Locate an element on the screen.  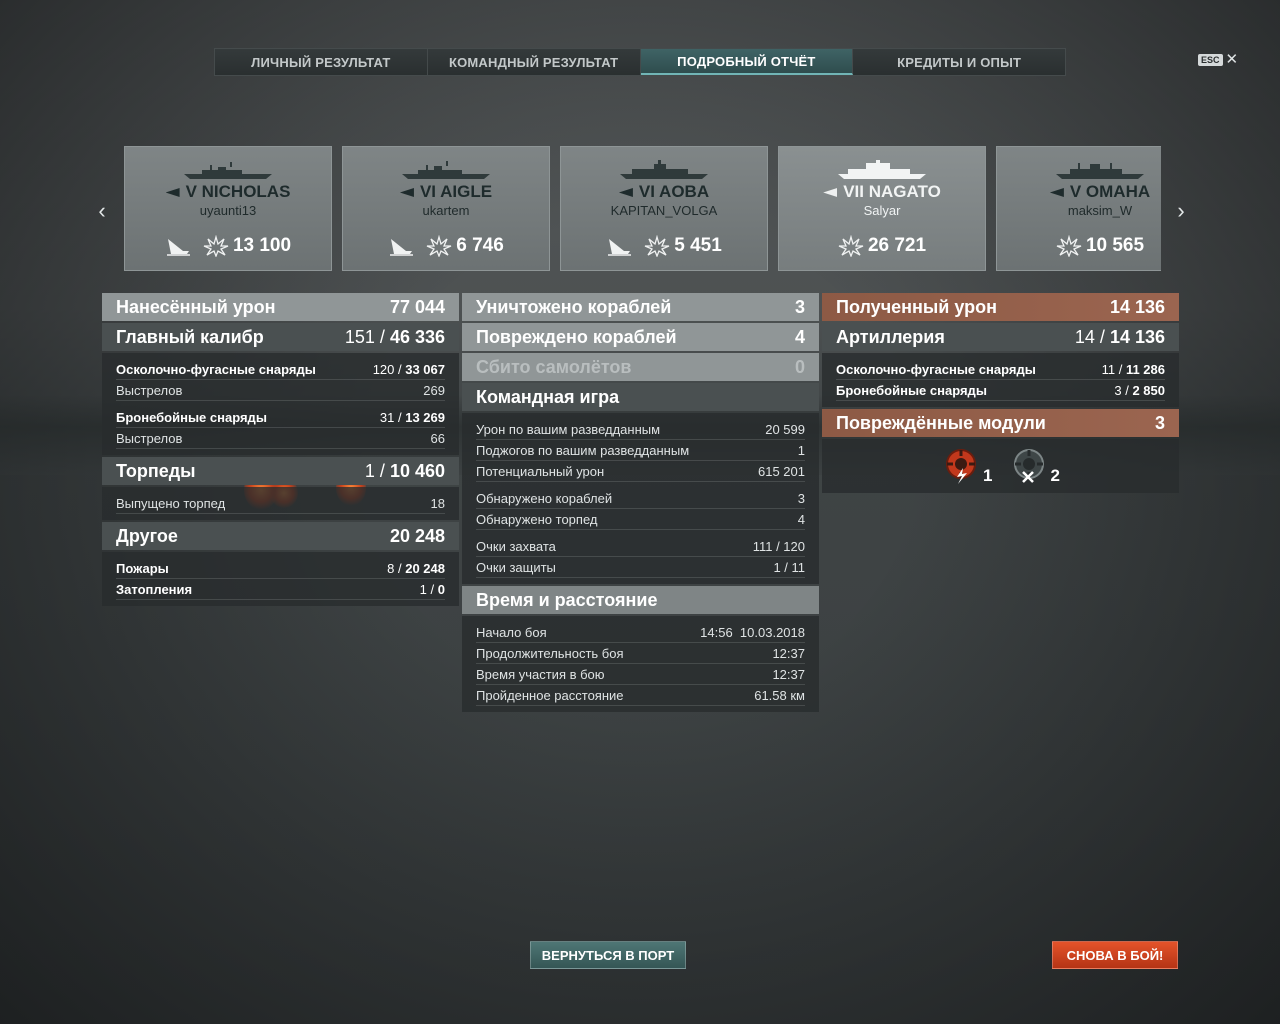
spotting-fires-row: Поджогов по вашим разведданным 1 is located at coordinates (640, 450).